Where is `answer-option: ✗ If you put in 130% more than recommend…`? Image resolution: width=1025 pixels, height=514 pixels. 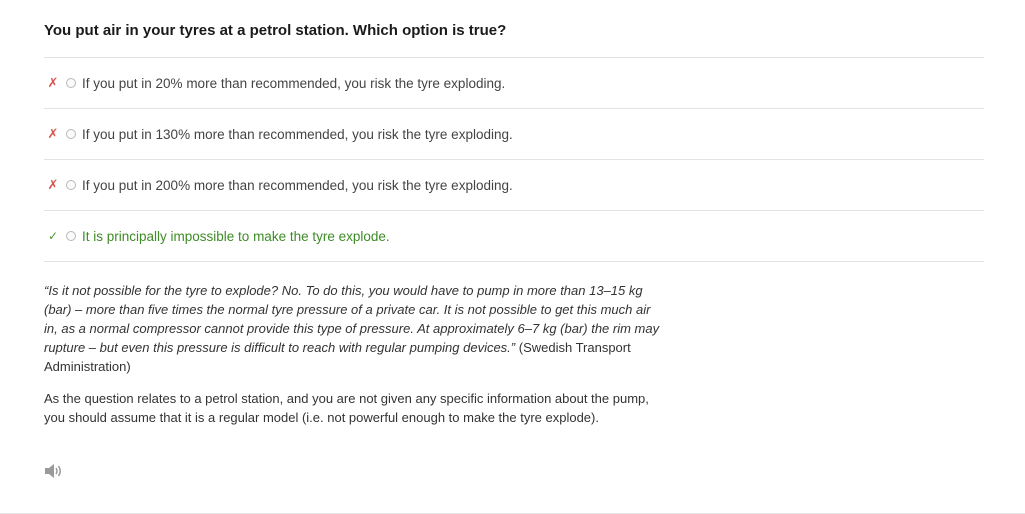
answer-option: ✗ If you put in 130% more than recommend… is located at coordinates (514, 133).